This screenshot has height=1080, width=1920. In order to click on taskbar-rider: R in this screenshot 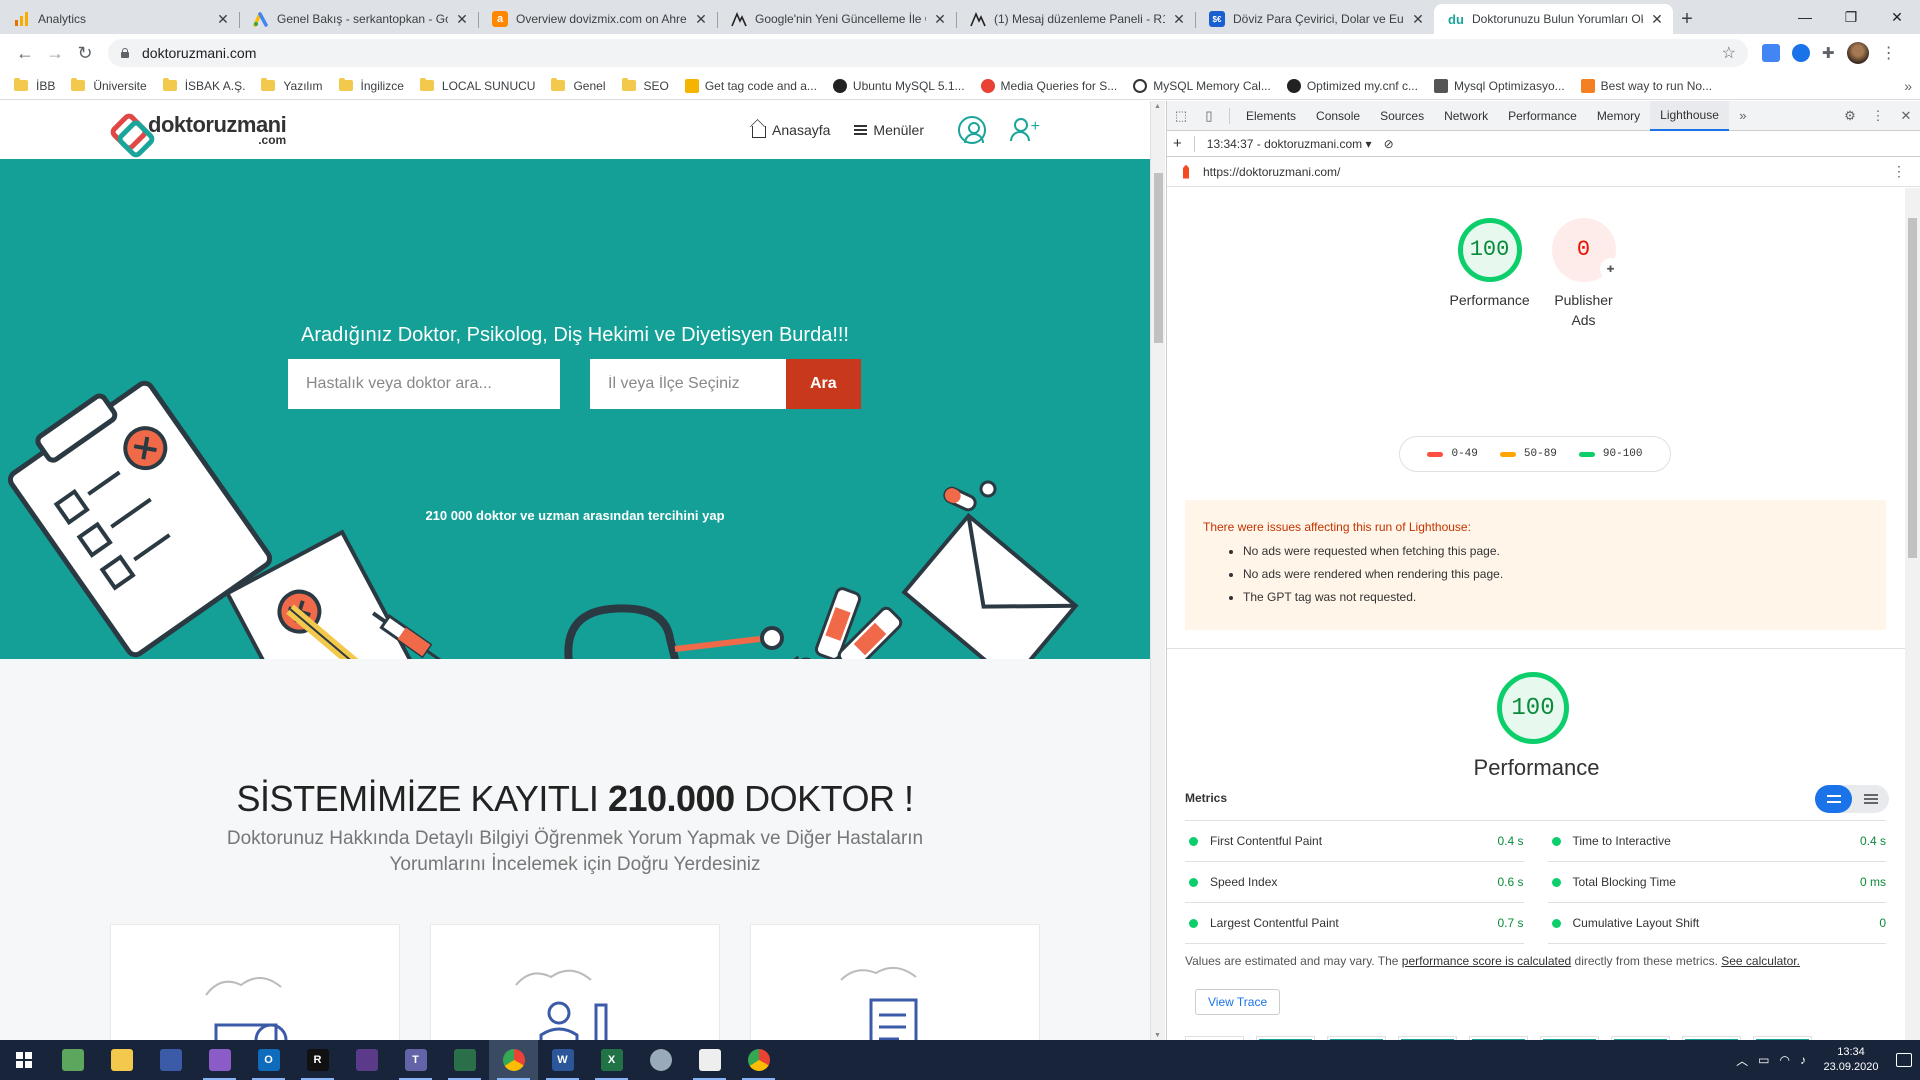, I will do `click(317, 1060)`.